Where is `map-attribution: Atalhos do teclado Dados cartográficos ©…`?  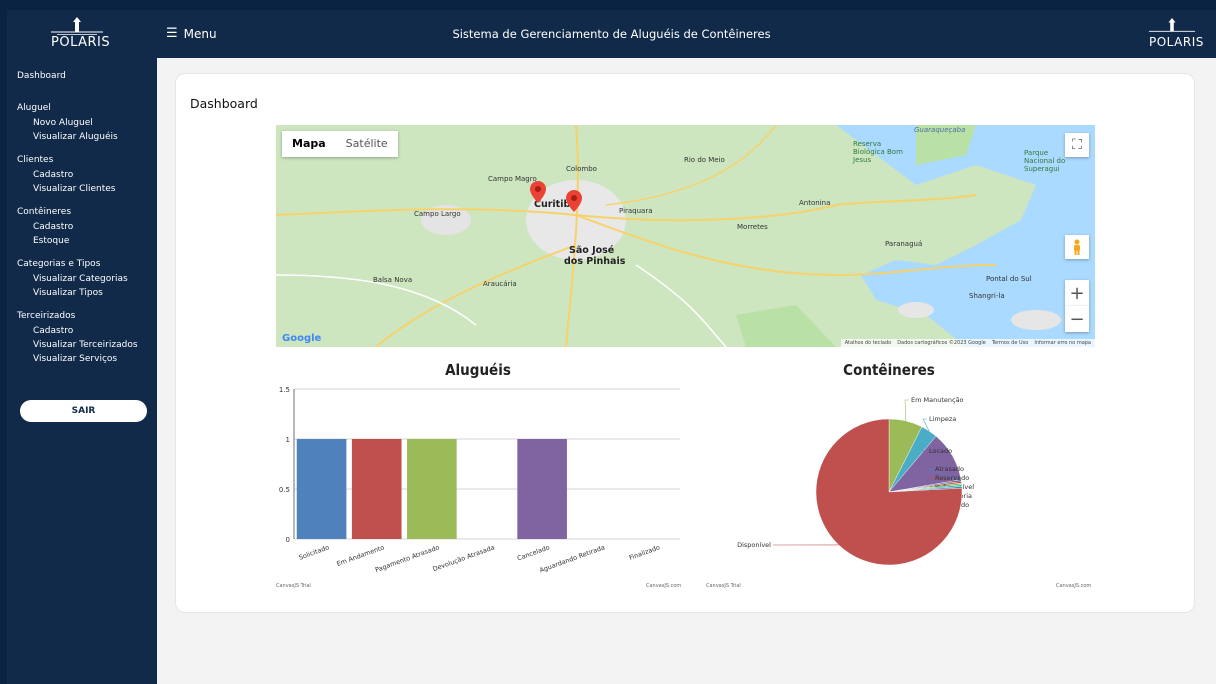 map-attribution: Atalhos do teclado Dados cartográficos ©… is located at coordinates (967, 343).